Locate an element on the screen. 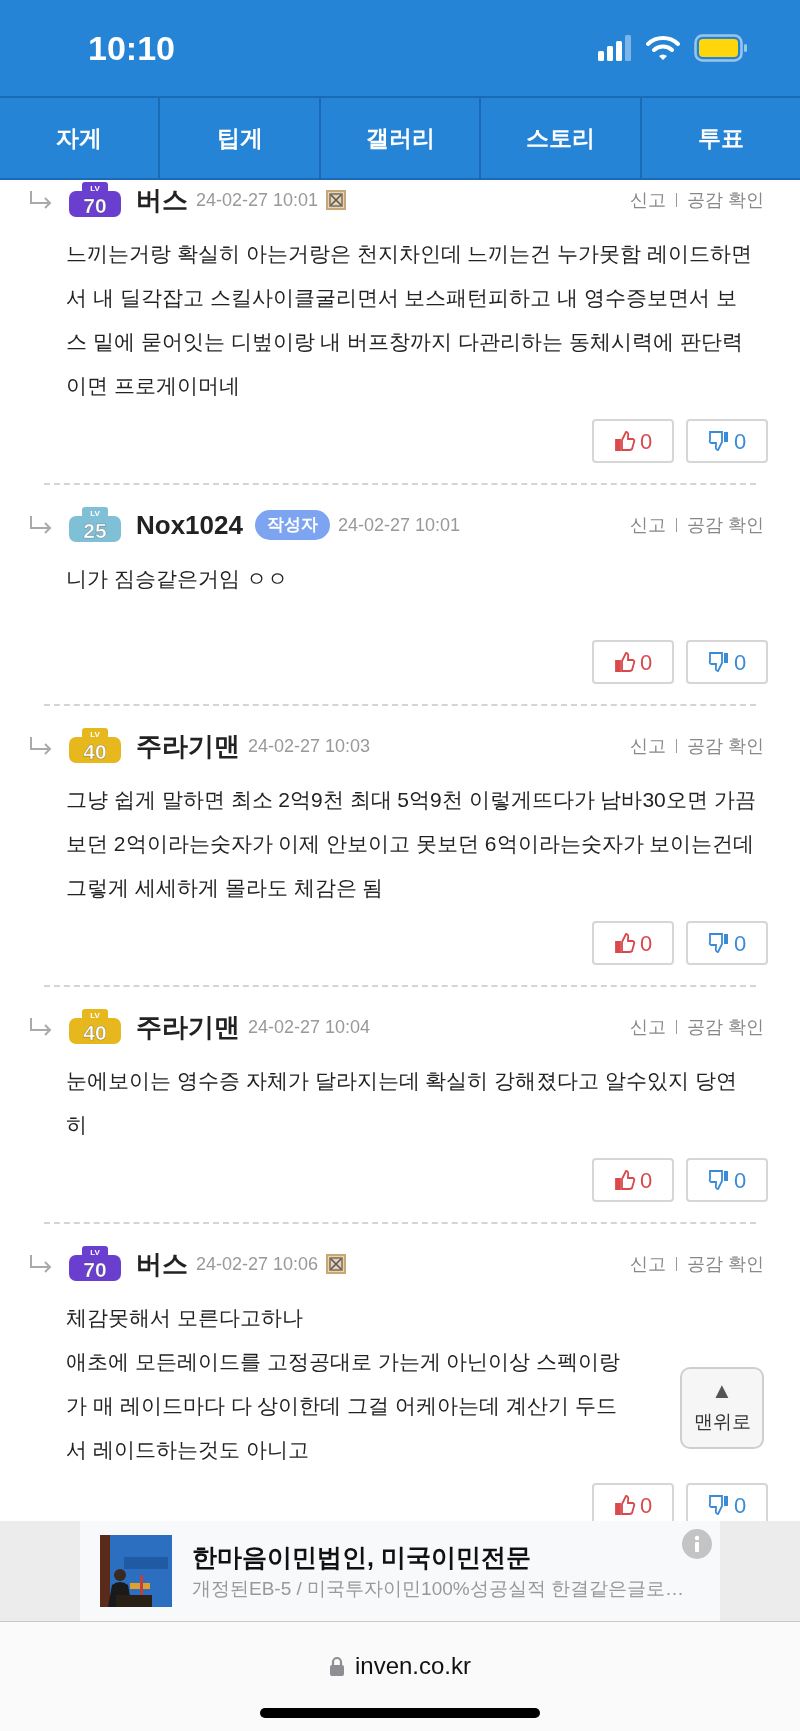 Image resolution: width=800 pixels, height=1731 pixels. comment-text: 그냥 쉽게 말하면 최소 2억9천 최대 5억9천 이렇게뜨다가 남바30오면 가끔보던 2억이라는숫자가 이제 안보이고 못보던 6억이라는숫자가 보이는건데 그렇게 세세하게 몰라도 체감은 됨 is located at coordinates (410, 844).